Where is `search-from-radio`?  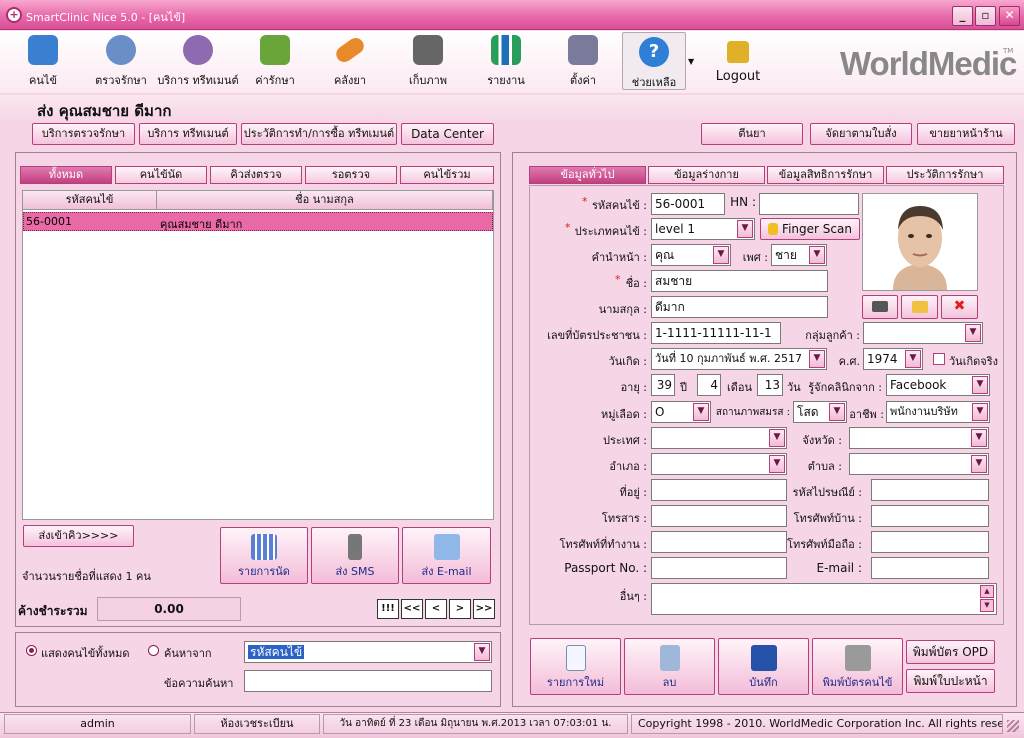 search-from-radio is located at coordinates (153, 650).